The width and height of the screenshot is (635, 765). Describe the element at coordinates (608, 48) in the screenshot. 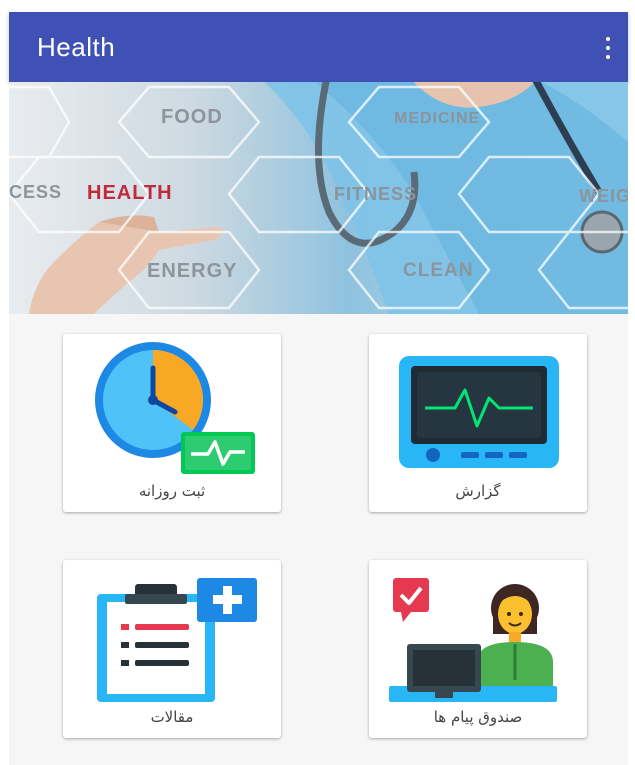

I see `overflow-menu-icon` at that location.